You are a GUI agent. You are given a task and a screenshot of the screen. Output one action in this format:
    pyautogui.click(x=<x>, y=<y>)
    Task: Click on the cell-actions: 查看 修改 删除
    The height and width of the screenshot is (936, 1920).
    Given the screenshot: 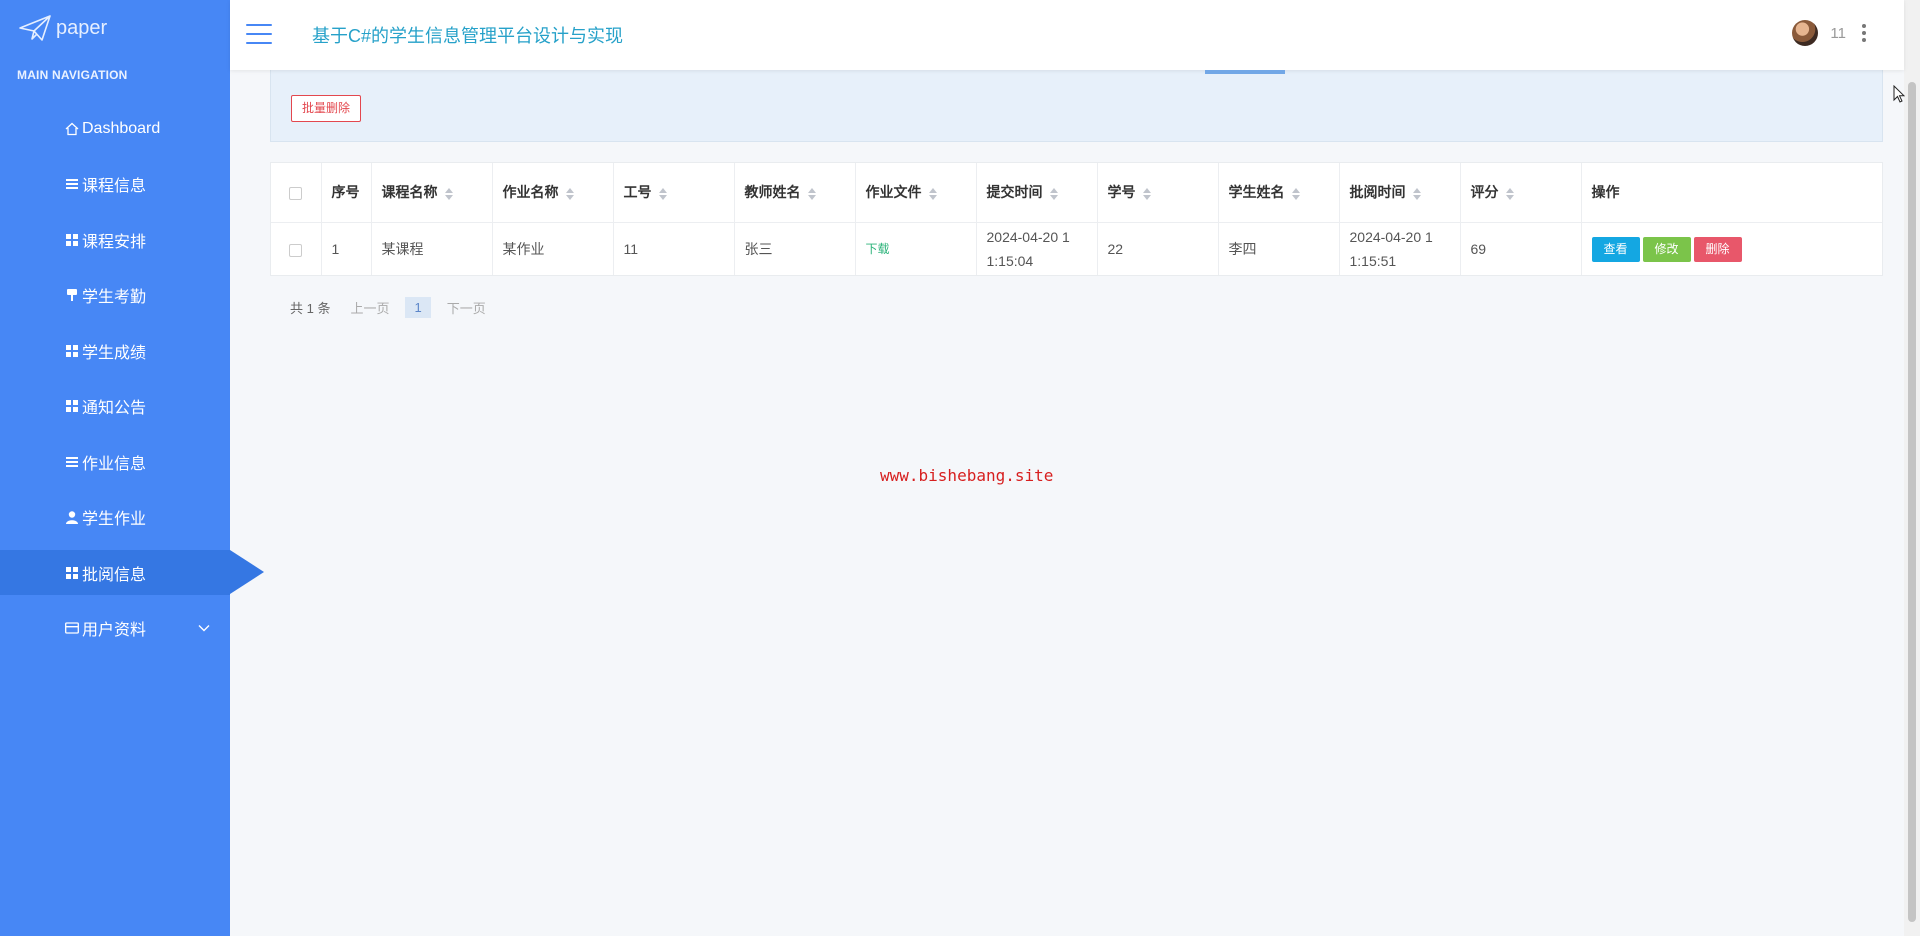 What is the action you would take?
    pyautogui.click(x=1731, y=248)
    